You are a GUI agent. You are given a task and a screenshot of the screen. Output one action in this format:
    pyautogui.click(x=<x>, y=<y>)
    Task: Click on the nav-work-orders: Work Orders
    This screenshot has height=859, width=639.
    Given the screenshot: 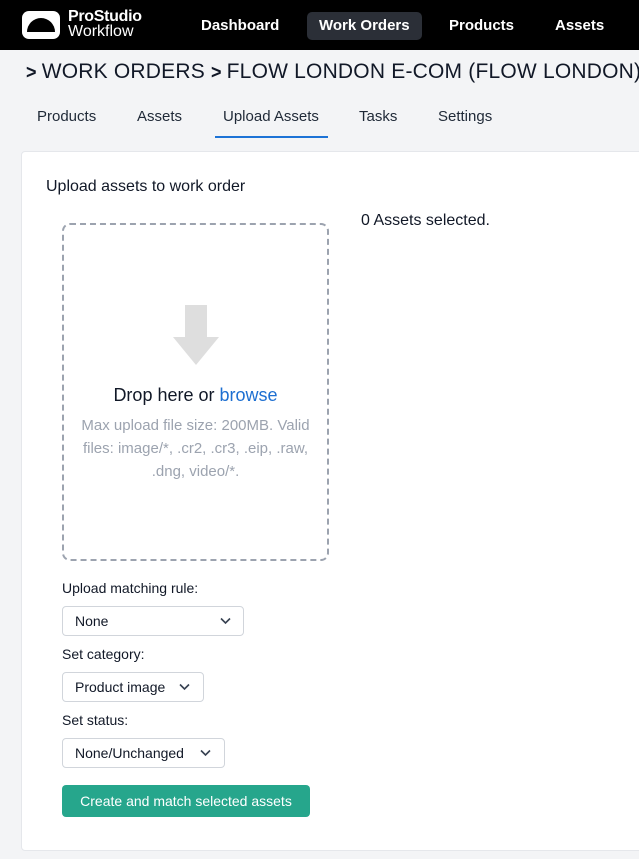 What is the action you would take?
    pyautogui.click(x=364, y=26)
    